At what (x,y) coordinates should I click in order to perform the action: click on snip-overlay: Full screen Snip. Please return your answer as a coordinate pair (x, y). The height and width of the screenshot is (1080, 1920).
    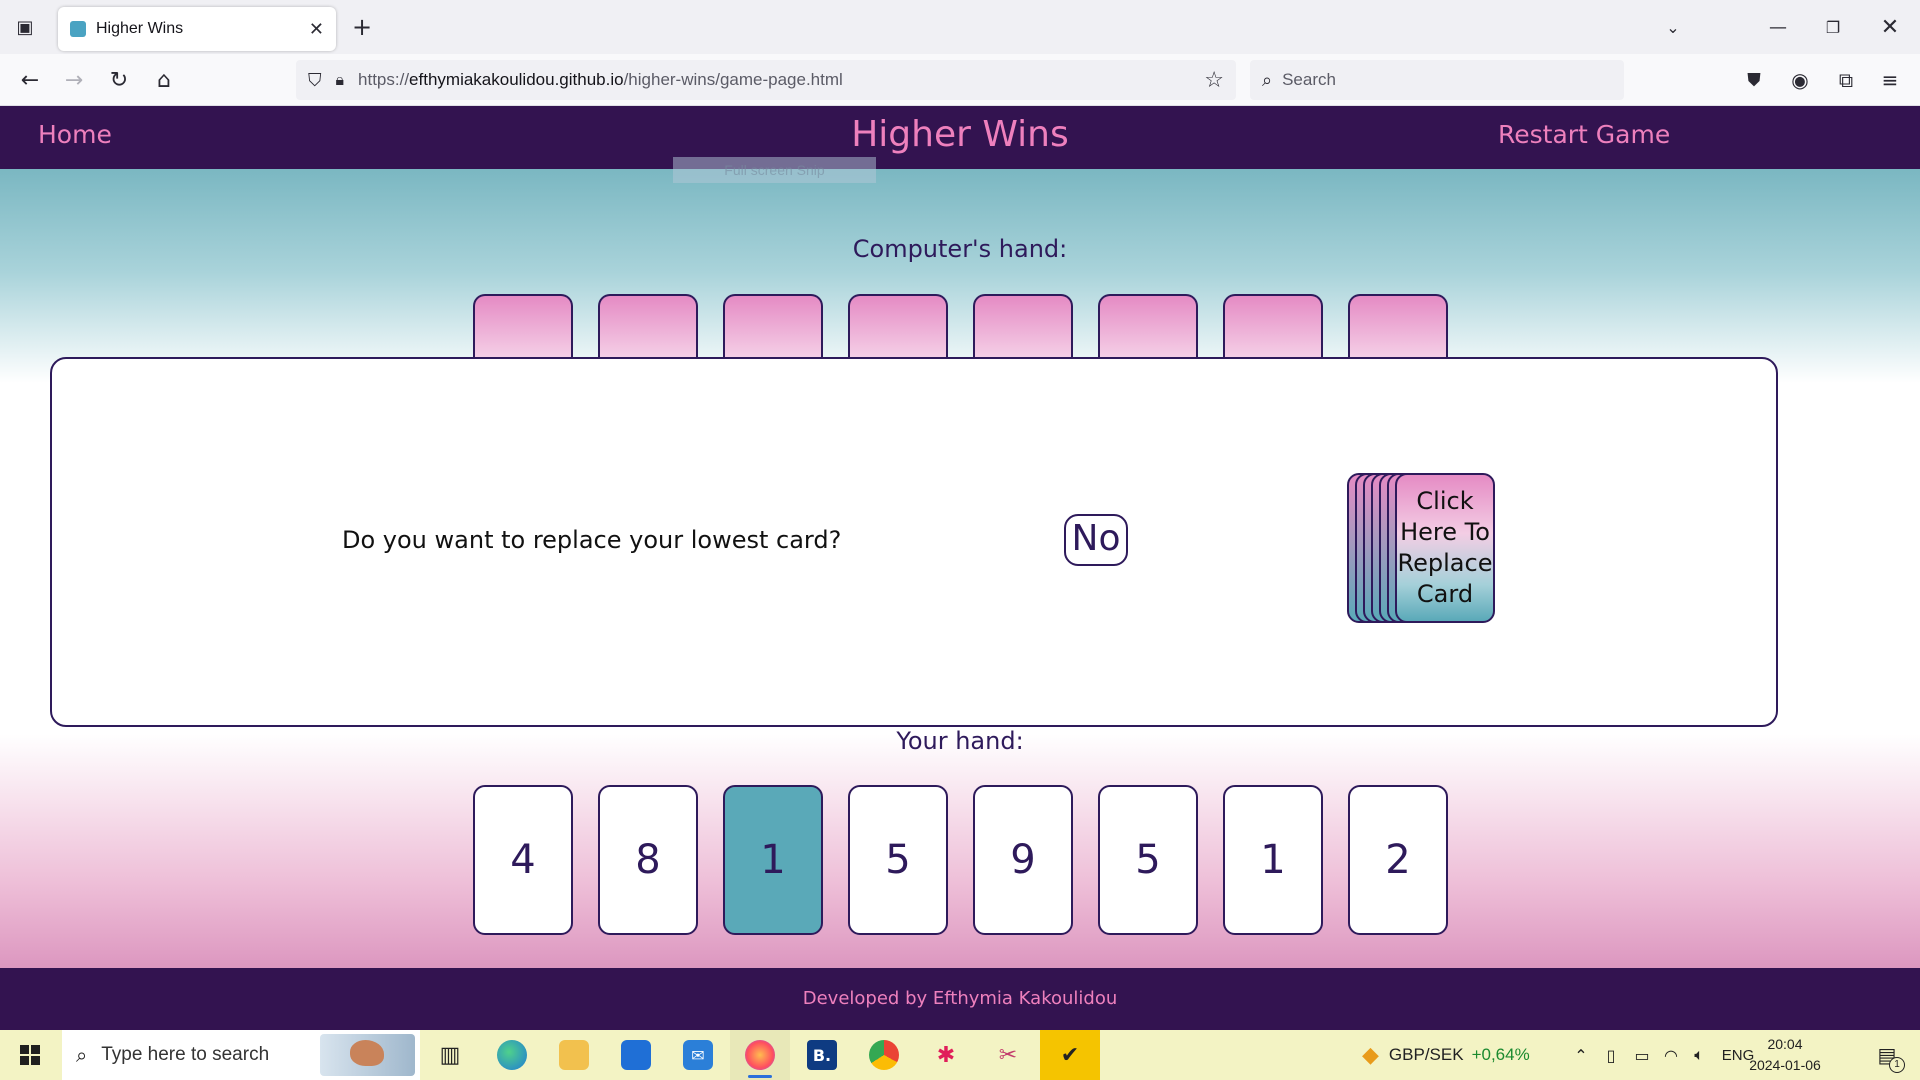
    Looking at the image, I should click on (774, 170).